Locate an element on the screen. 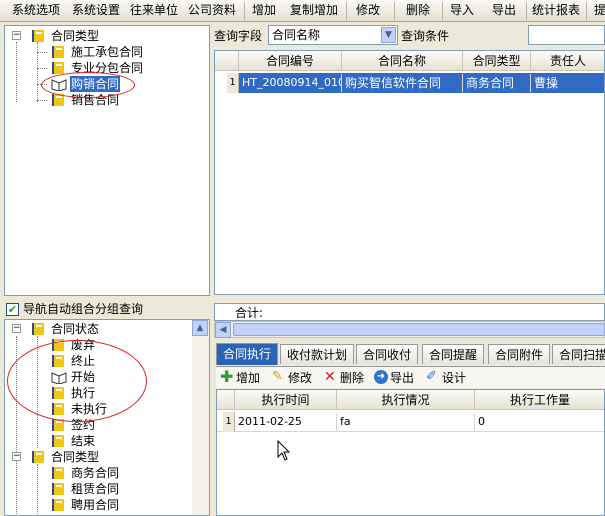  cell-contract-type: 商务合同 is located at coordinates (497, 83).